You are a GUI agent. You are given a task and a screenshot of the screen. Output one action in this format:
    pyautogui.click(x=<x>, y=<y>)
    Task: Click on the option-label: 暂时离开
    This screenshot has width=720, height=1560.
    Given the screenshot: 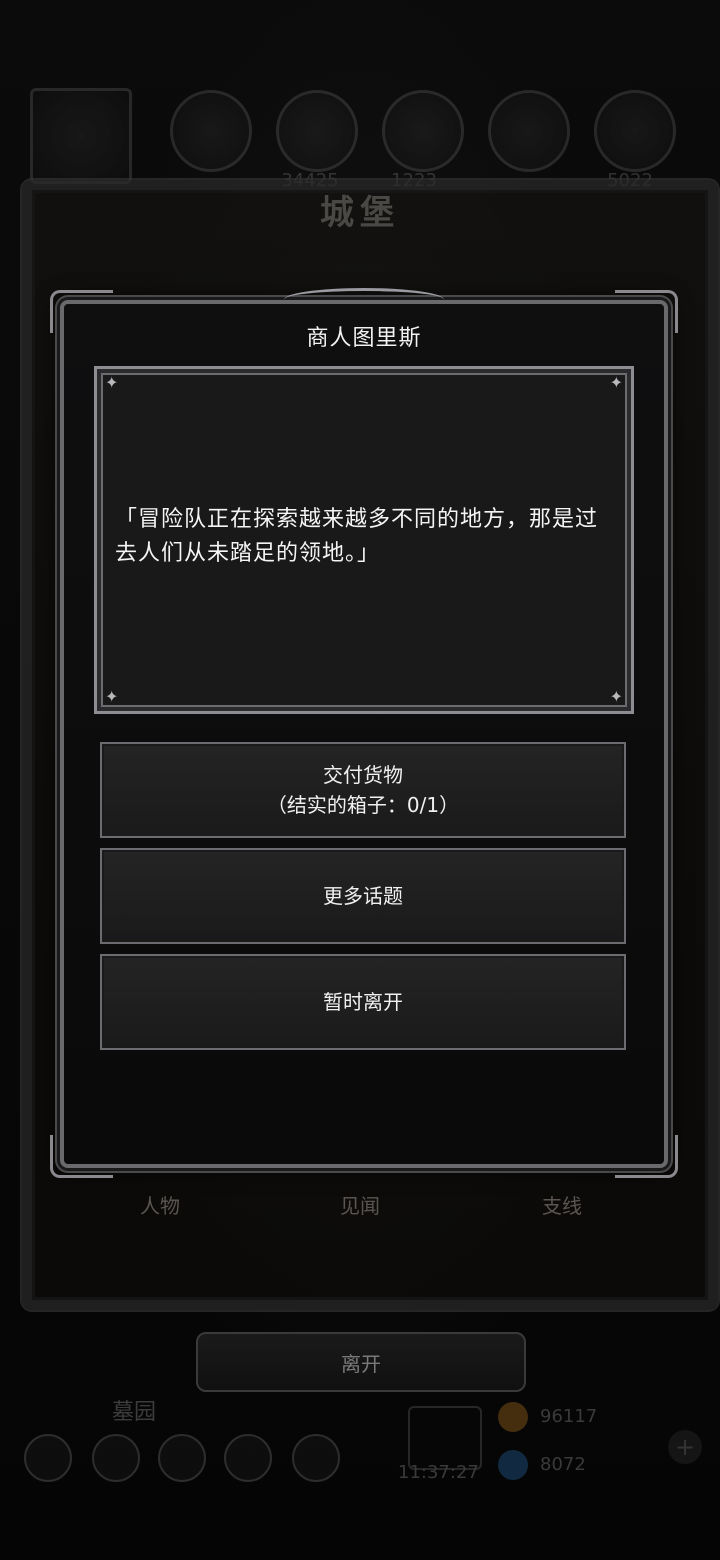 What is the action you would take?
    pyautogui.click(x=363, y=1002)
    